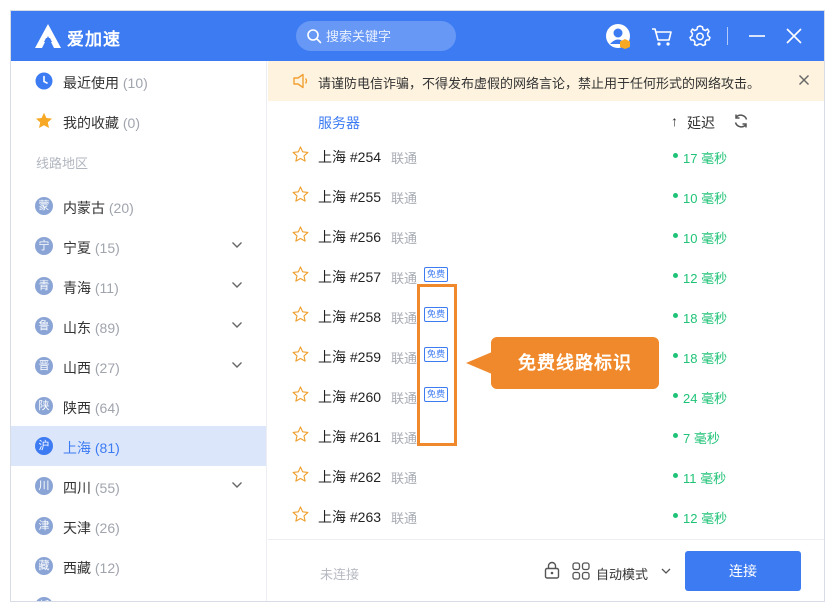 This screenshot has height=610, width=835. I want to click on server-row: 上海 #262 联通 11 毫秒, so click(546, 475).